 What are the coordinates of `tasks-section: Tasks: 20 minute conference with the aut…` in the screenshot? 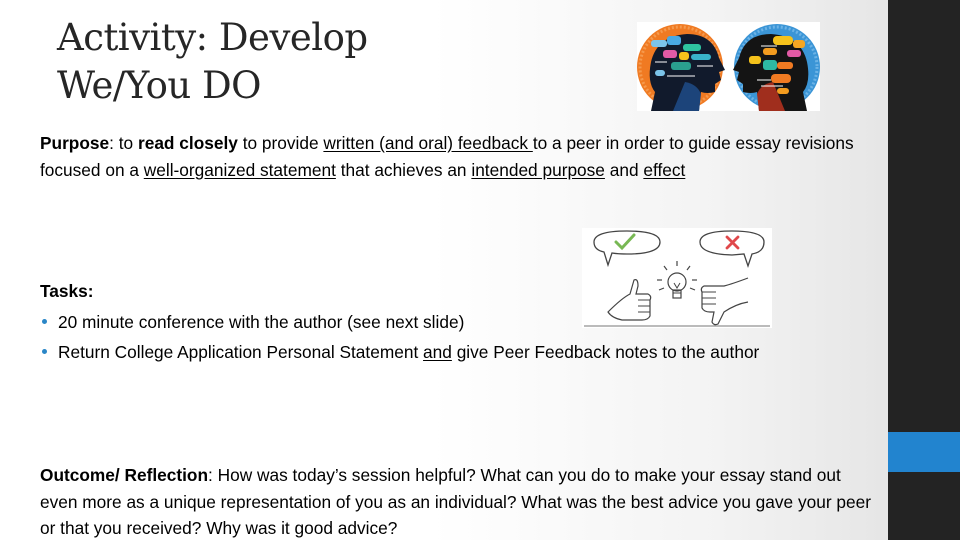 It's located at (450, 322).